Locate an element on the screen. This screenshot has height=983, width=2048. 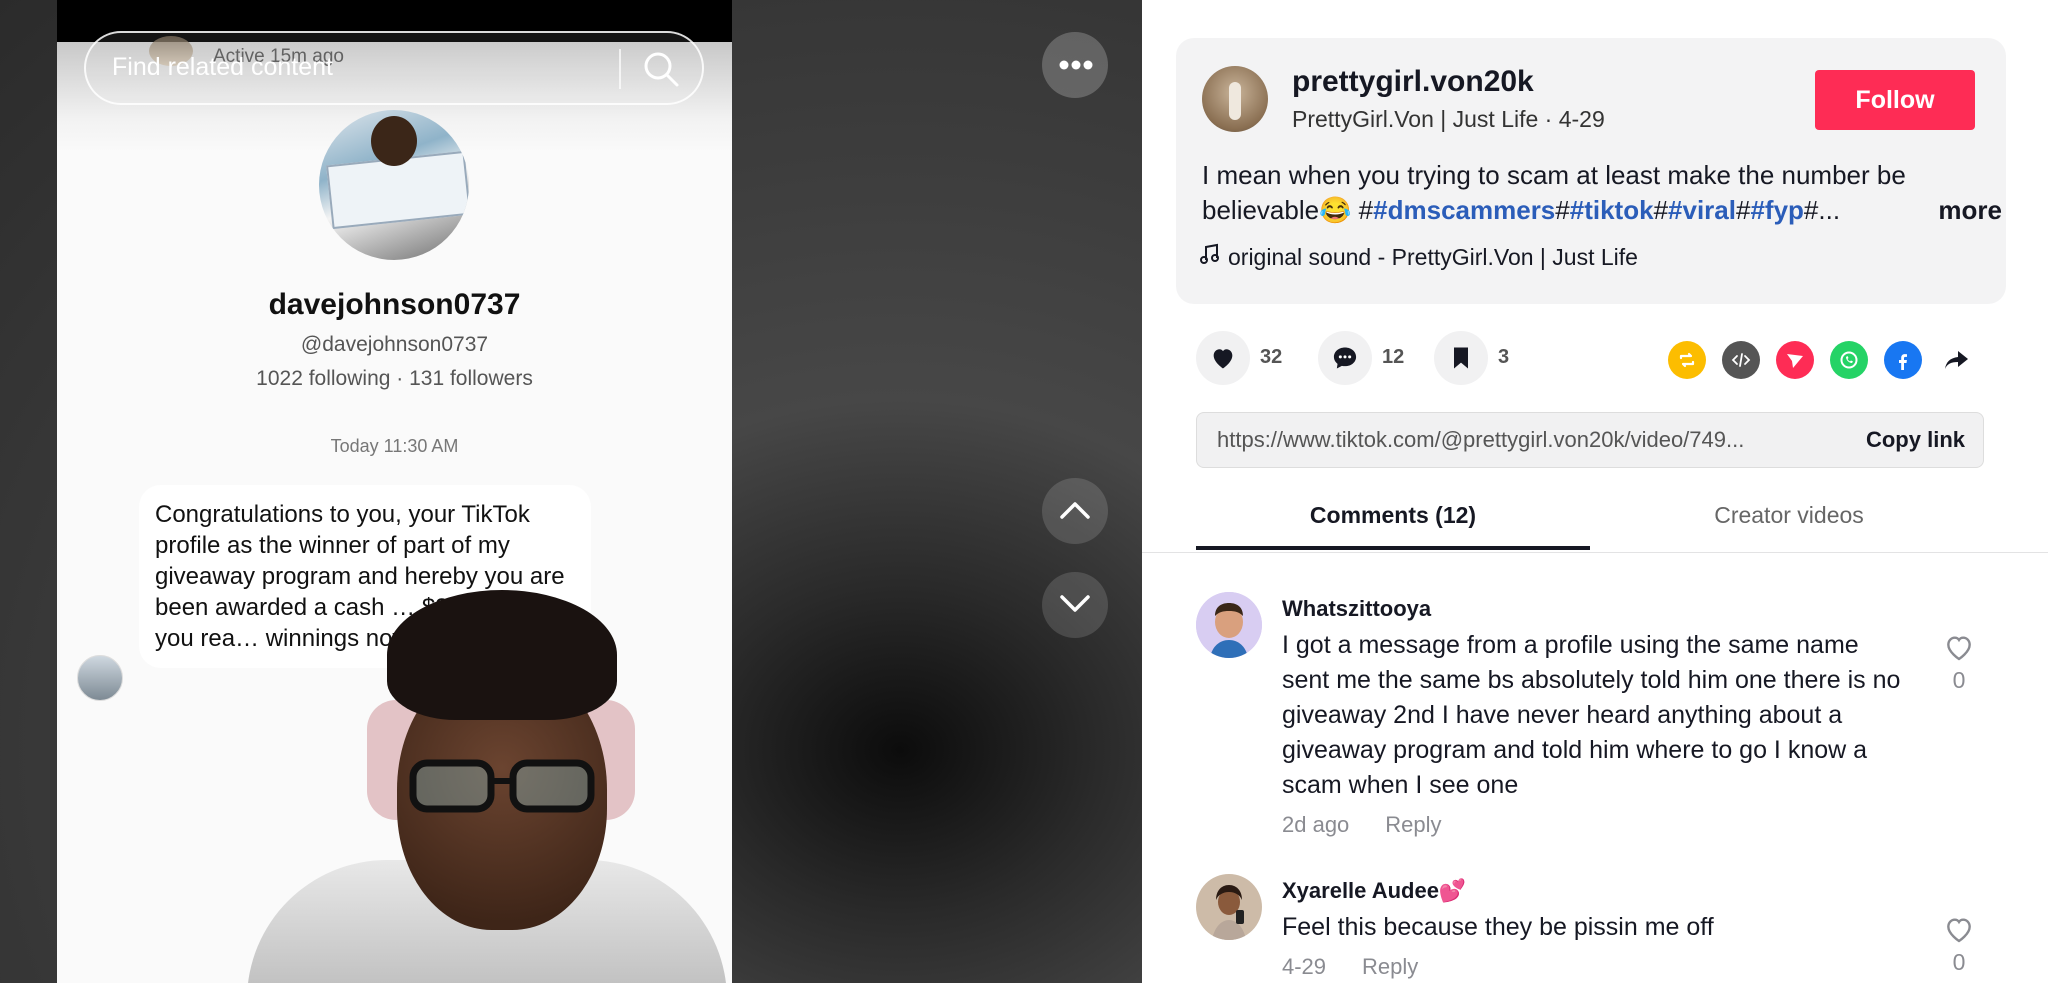
hashtag-viral: #viral is located at coordinates (1702, 210).